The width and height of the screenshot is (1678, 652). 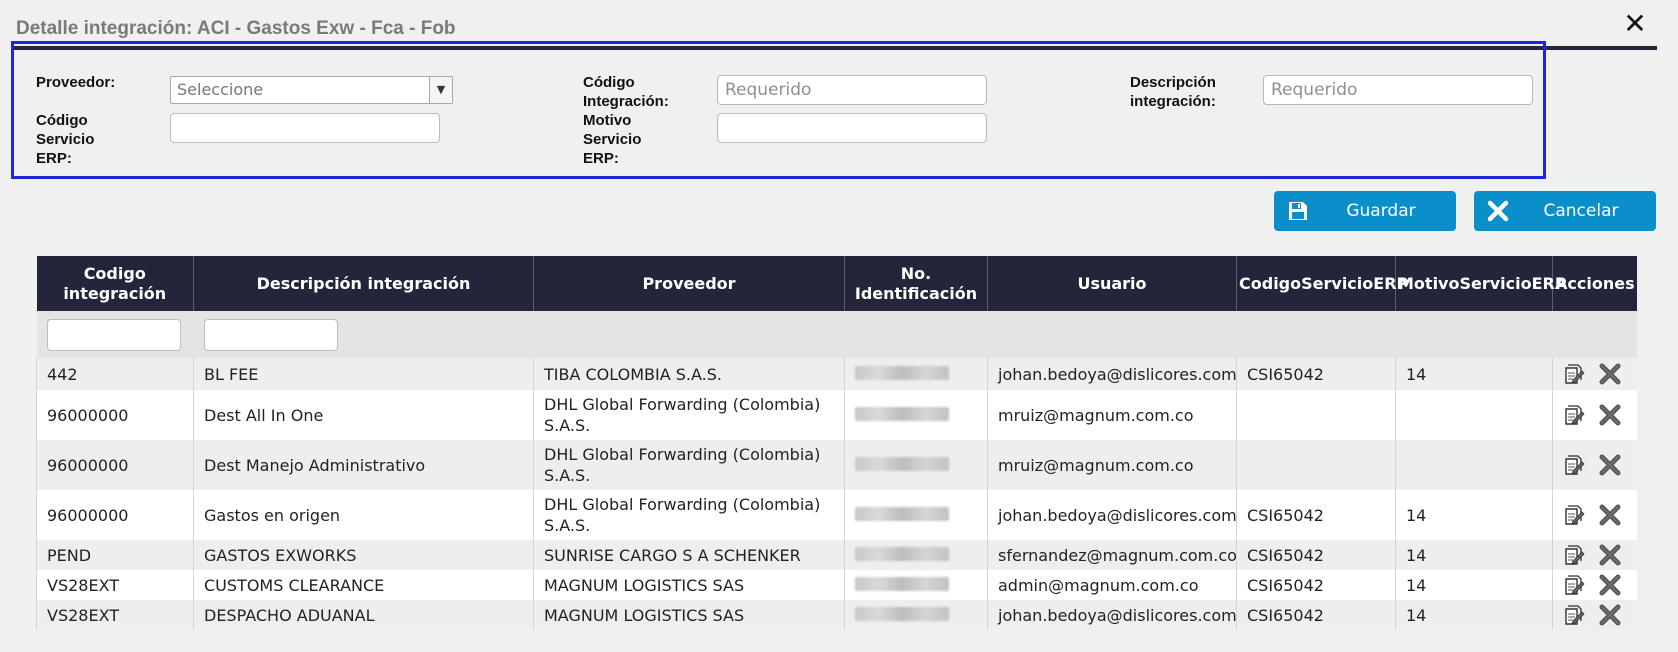 I want to click on cancel-button: Cancelar, so click(x=1565, y=211).